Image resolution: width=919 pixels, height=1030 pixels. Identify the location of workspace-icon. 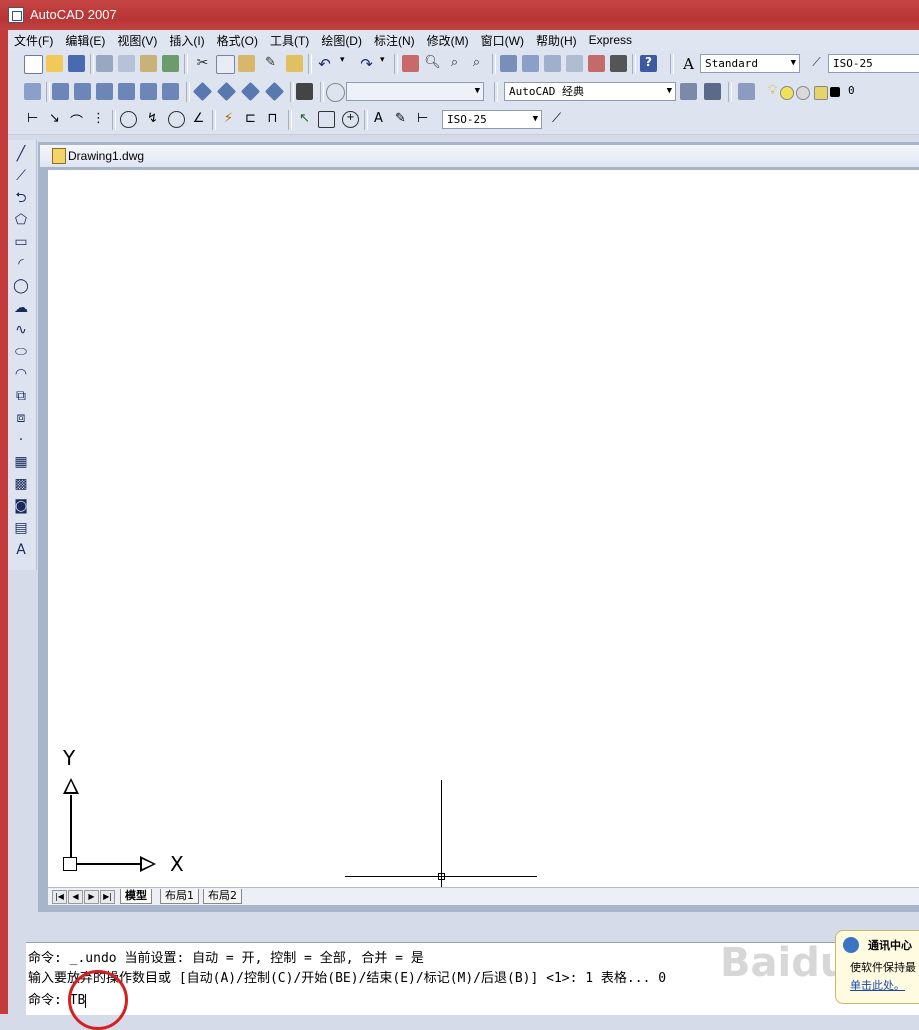
(32, 91).